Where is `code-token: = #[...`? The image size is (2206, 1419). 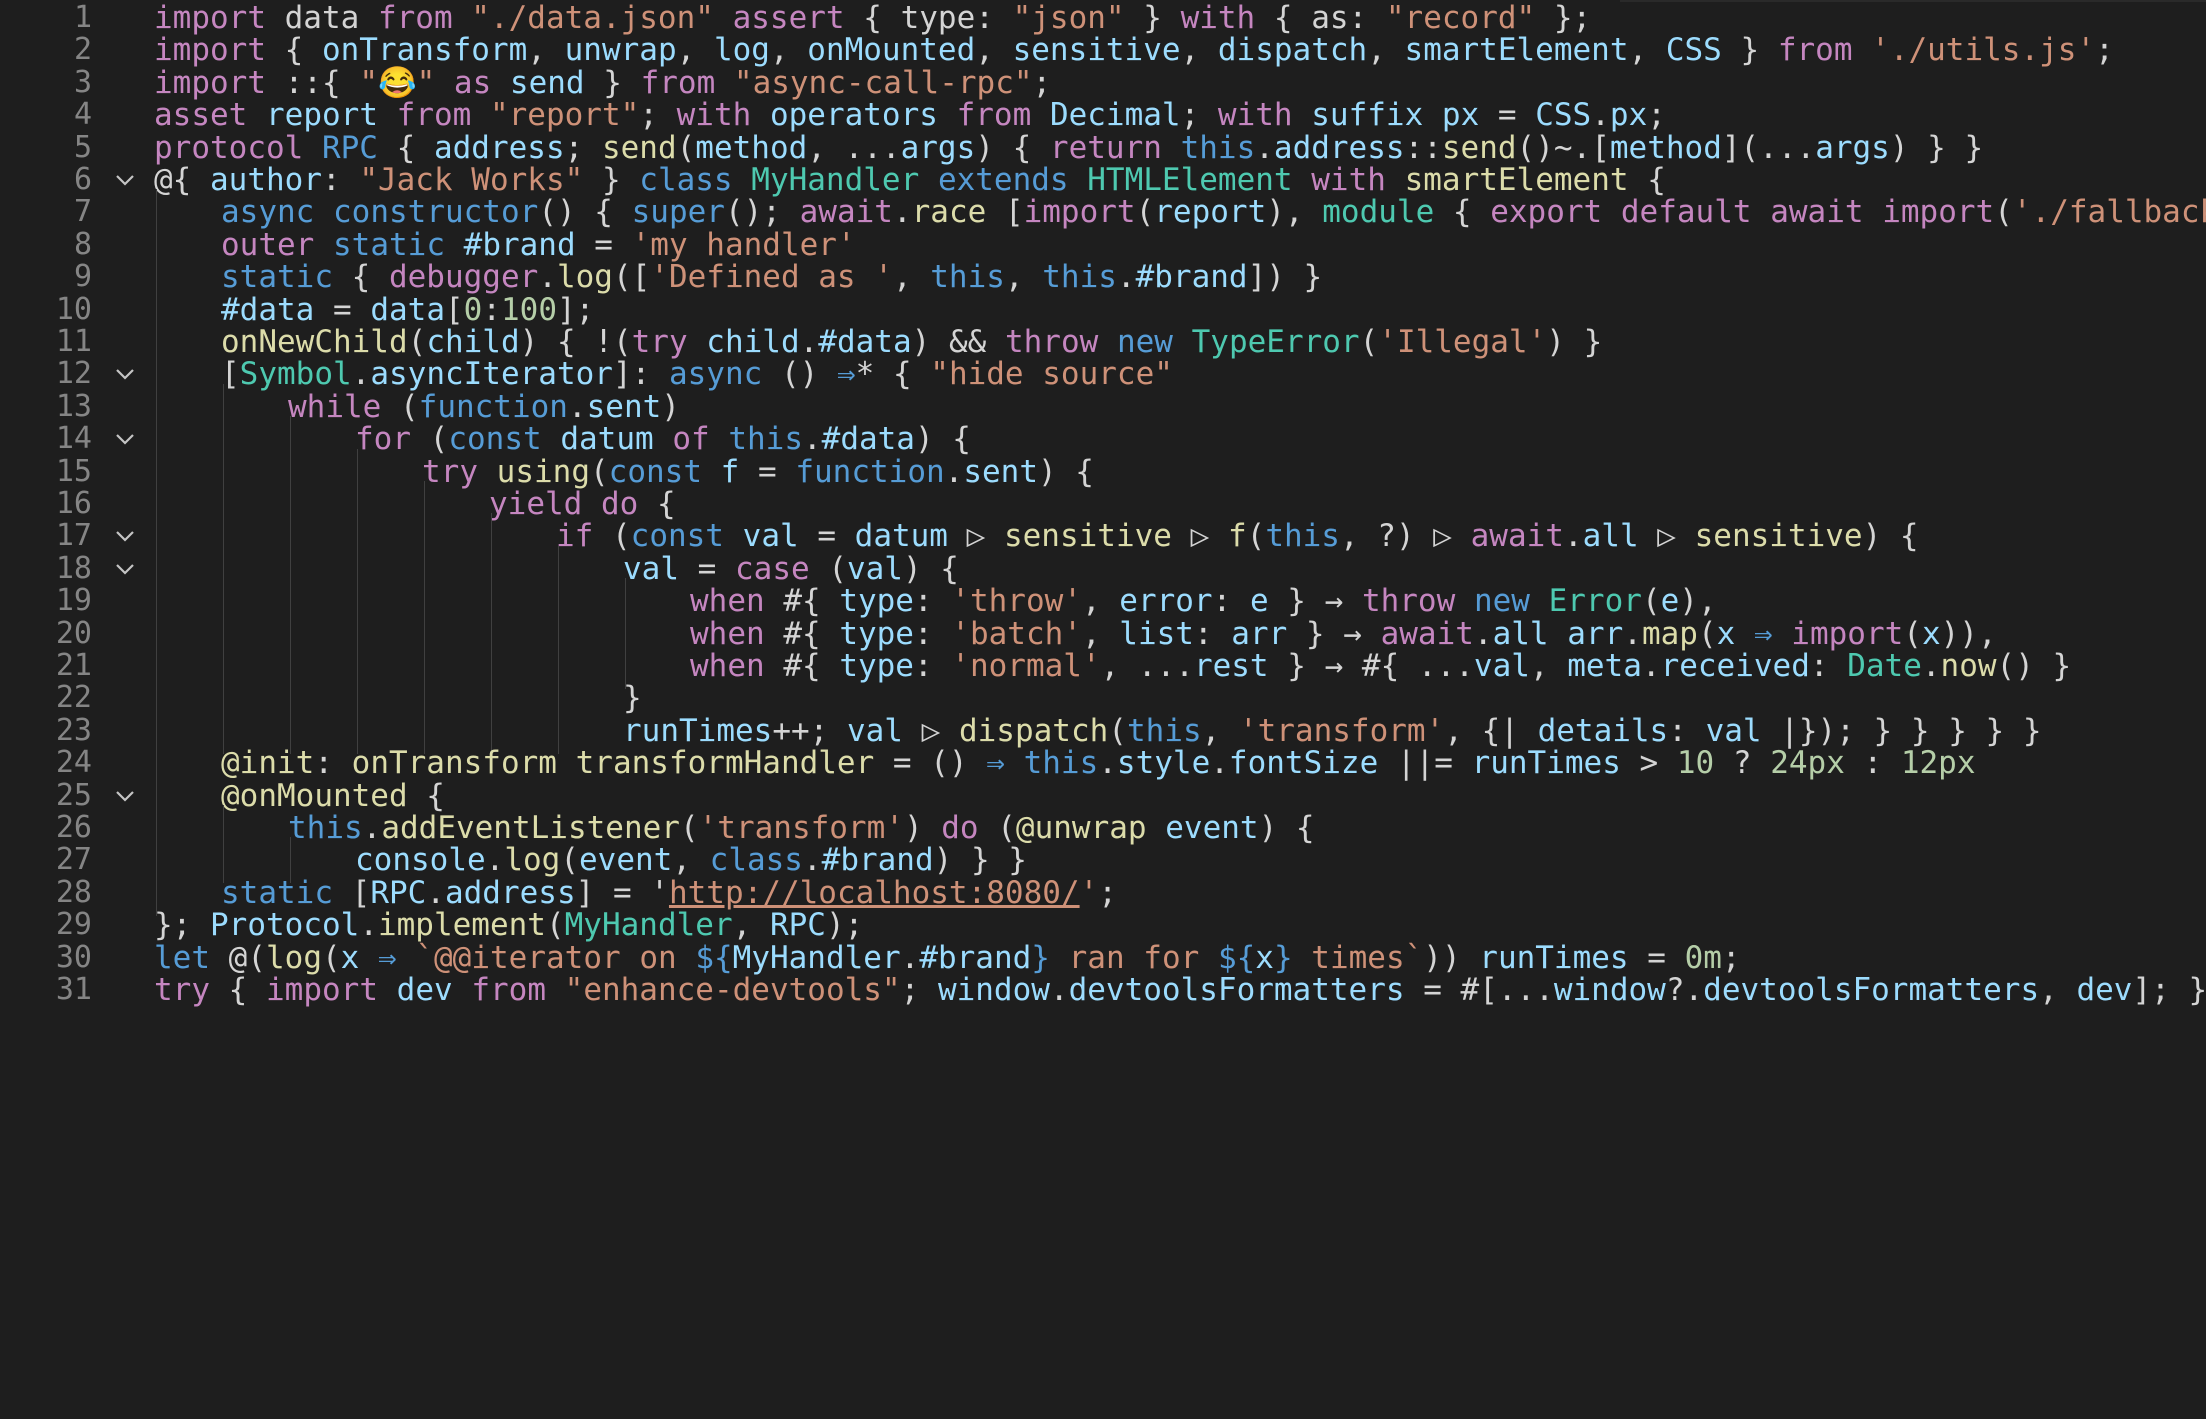
code-token: = #[... is located at coordinates (1479, 990).